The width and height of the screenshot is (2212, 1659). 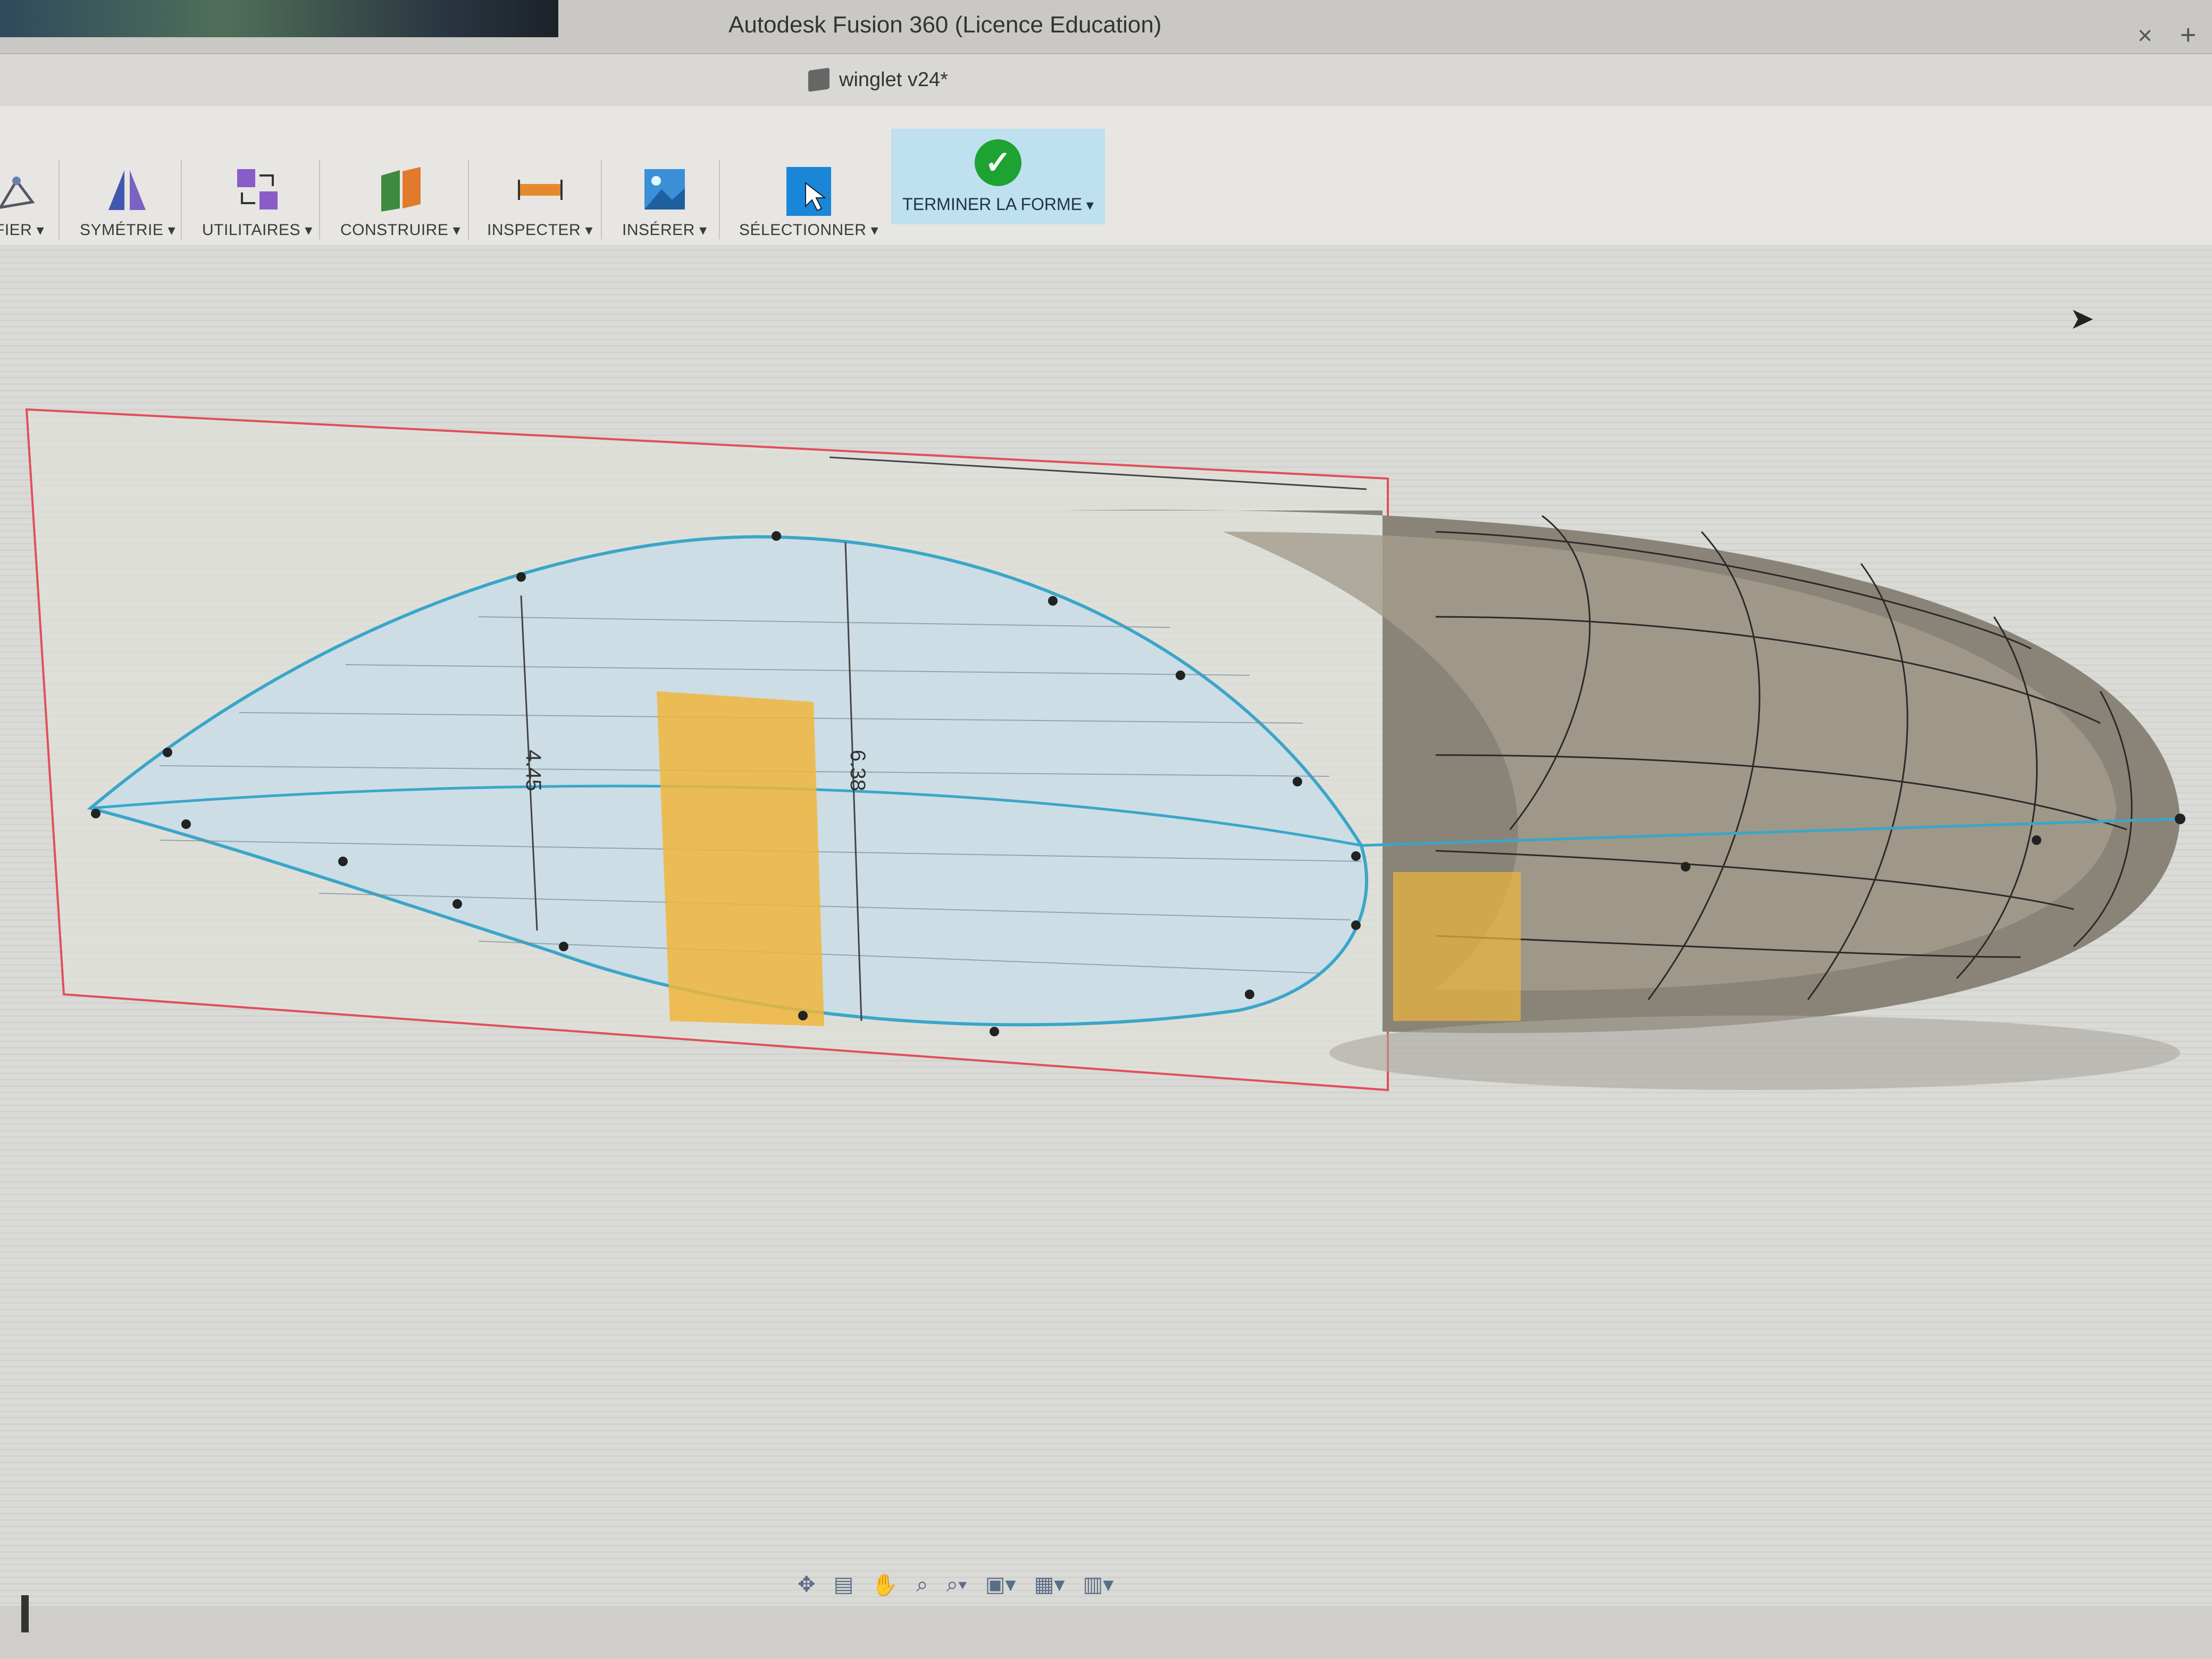 What do you see at coordinates (808, 230) in the screenshot?
I see `tool-label: SÉLECTIONNER` at bounding box center [808, 230].